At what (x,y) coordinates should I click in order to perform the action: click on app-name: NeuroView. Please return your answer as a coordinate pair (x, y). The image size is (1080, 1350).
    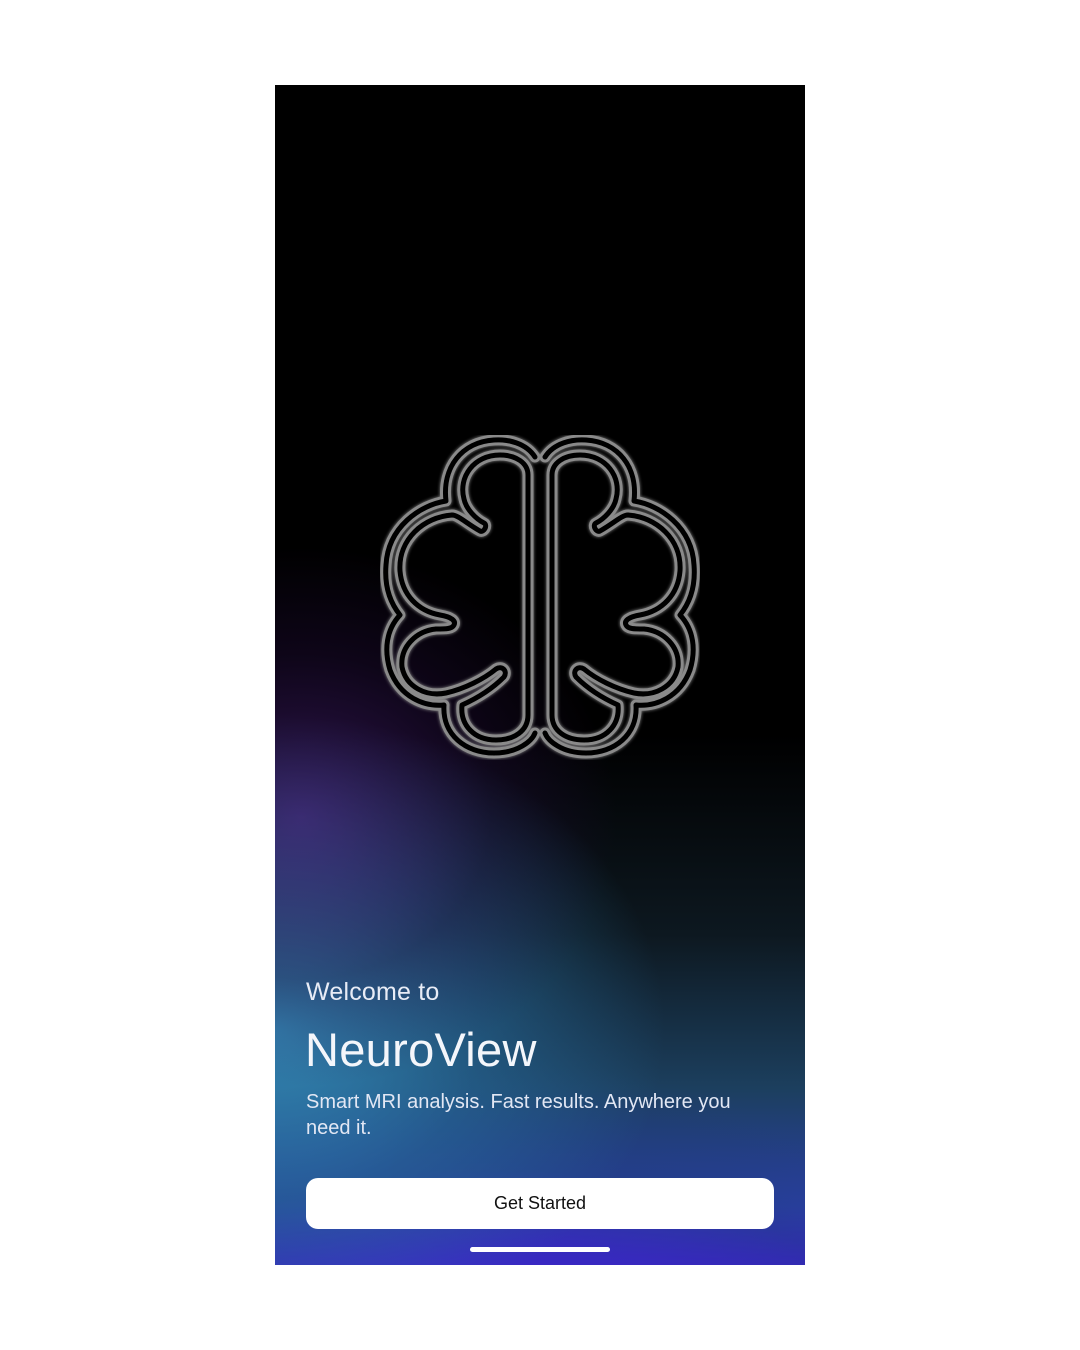
    Looking at the image, I should click on (421, 1049).